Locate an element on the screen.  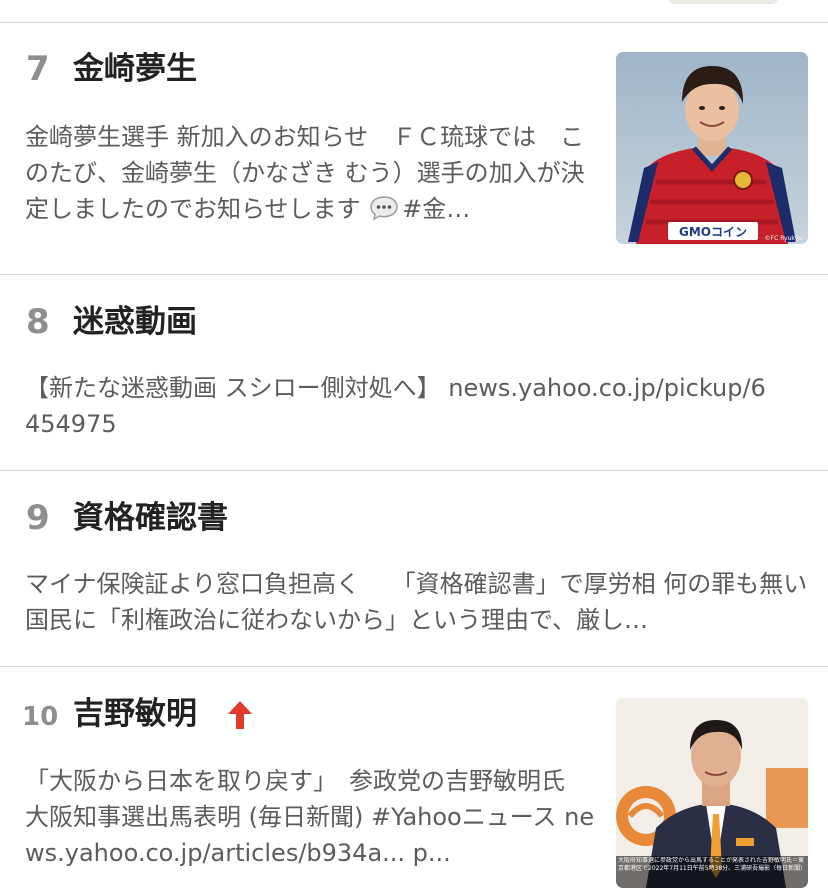
speech-bubble-icon is located at coordinates (384, 208).